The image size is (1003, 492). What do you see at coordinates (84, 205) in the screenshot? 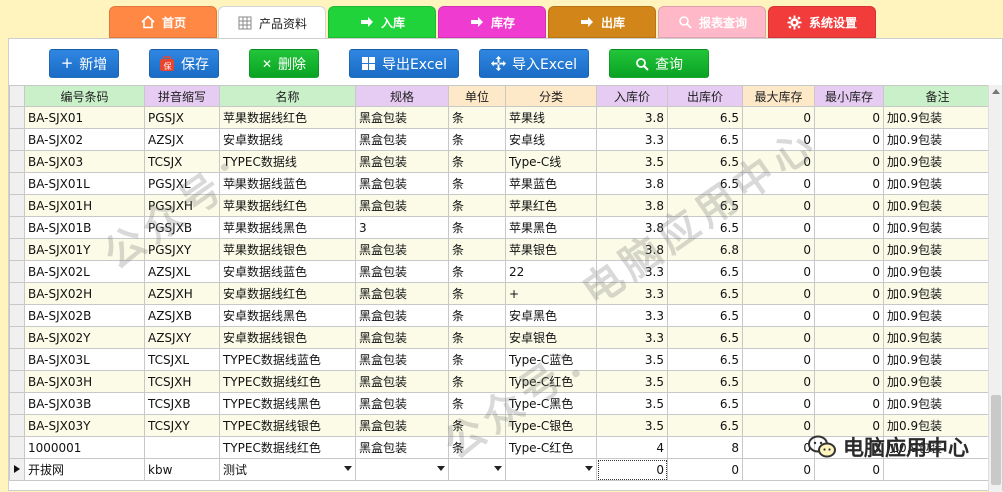
I see `table-cell: BA-SJX01H` at bounding box center [84, 205].